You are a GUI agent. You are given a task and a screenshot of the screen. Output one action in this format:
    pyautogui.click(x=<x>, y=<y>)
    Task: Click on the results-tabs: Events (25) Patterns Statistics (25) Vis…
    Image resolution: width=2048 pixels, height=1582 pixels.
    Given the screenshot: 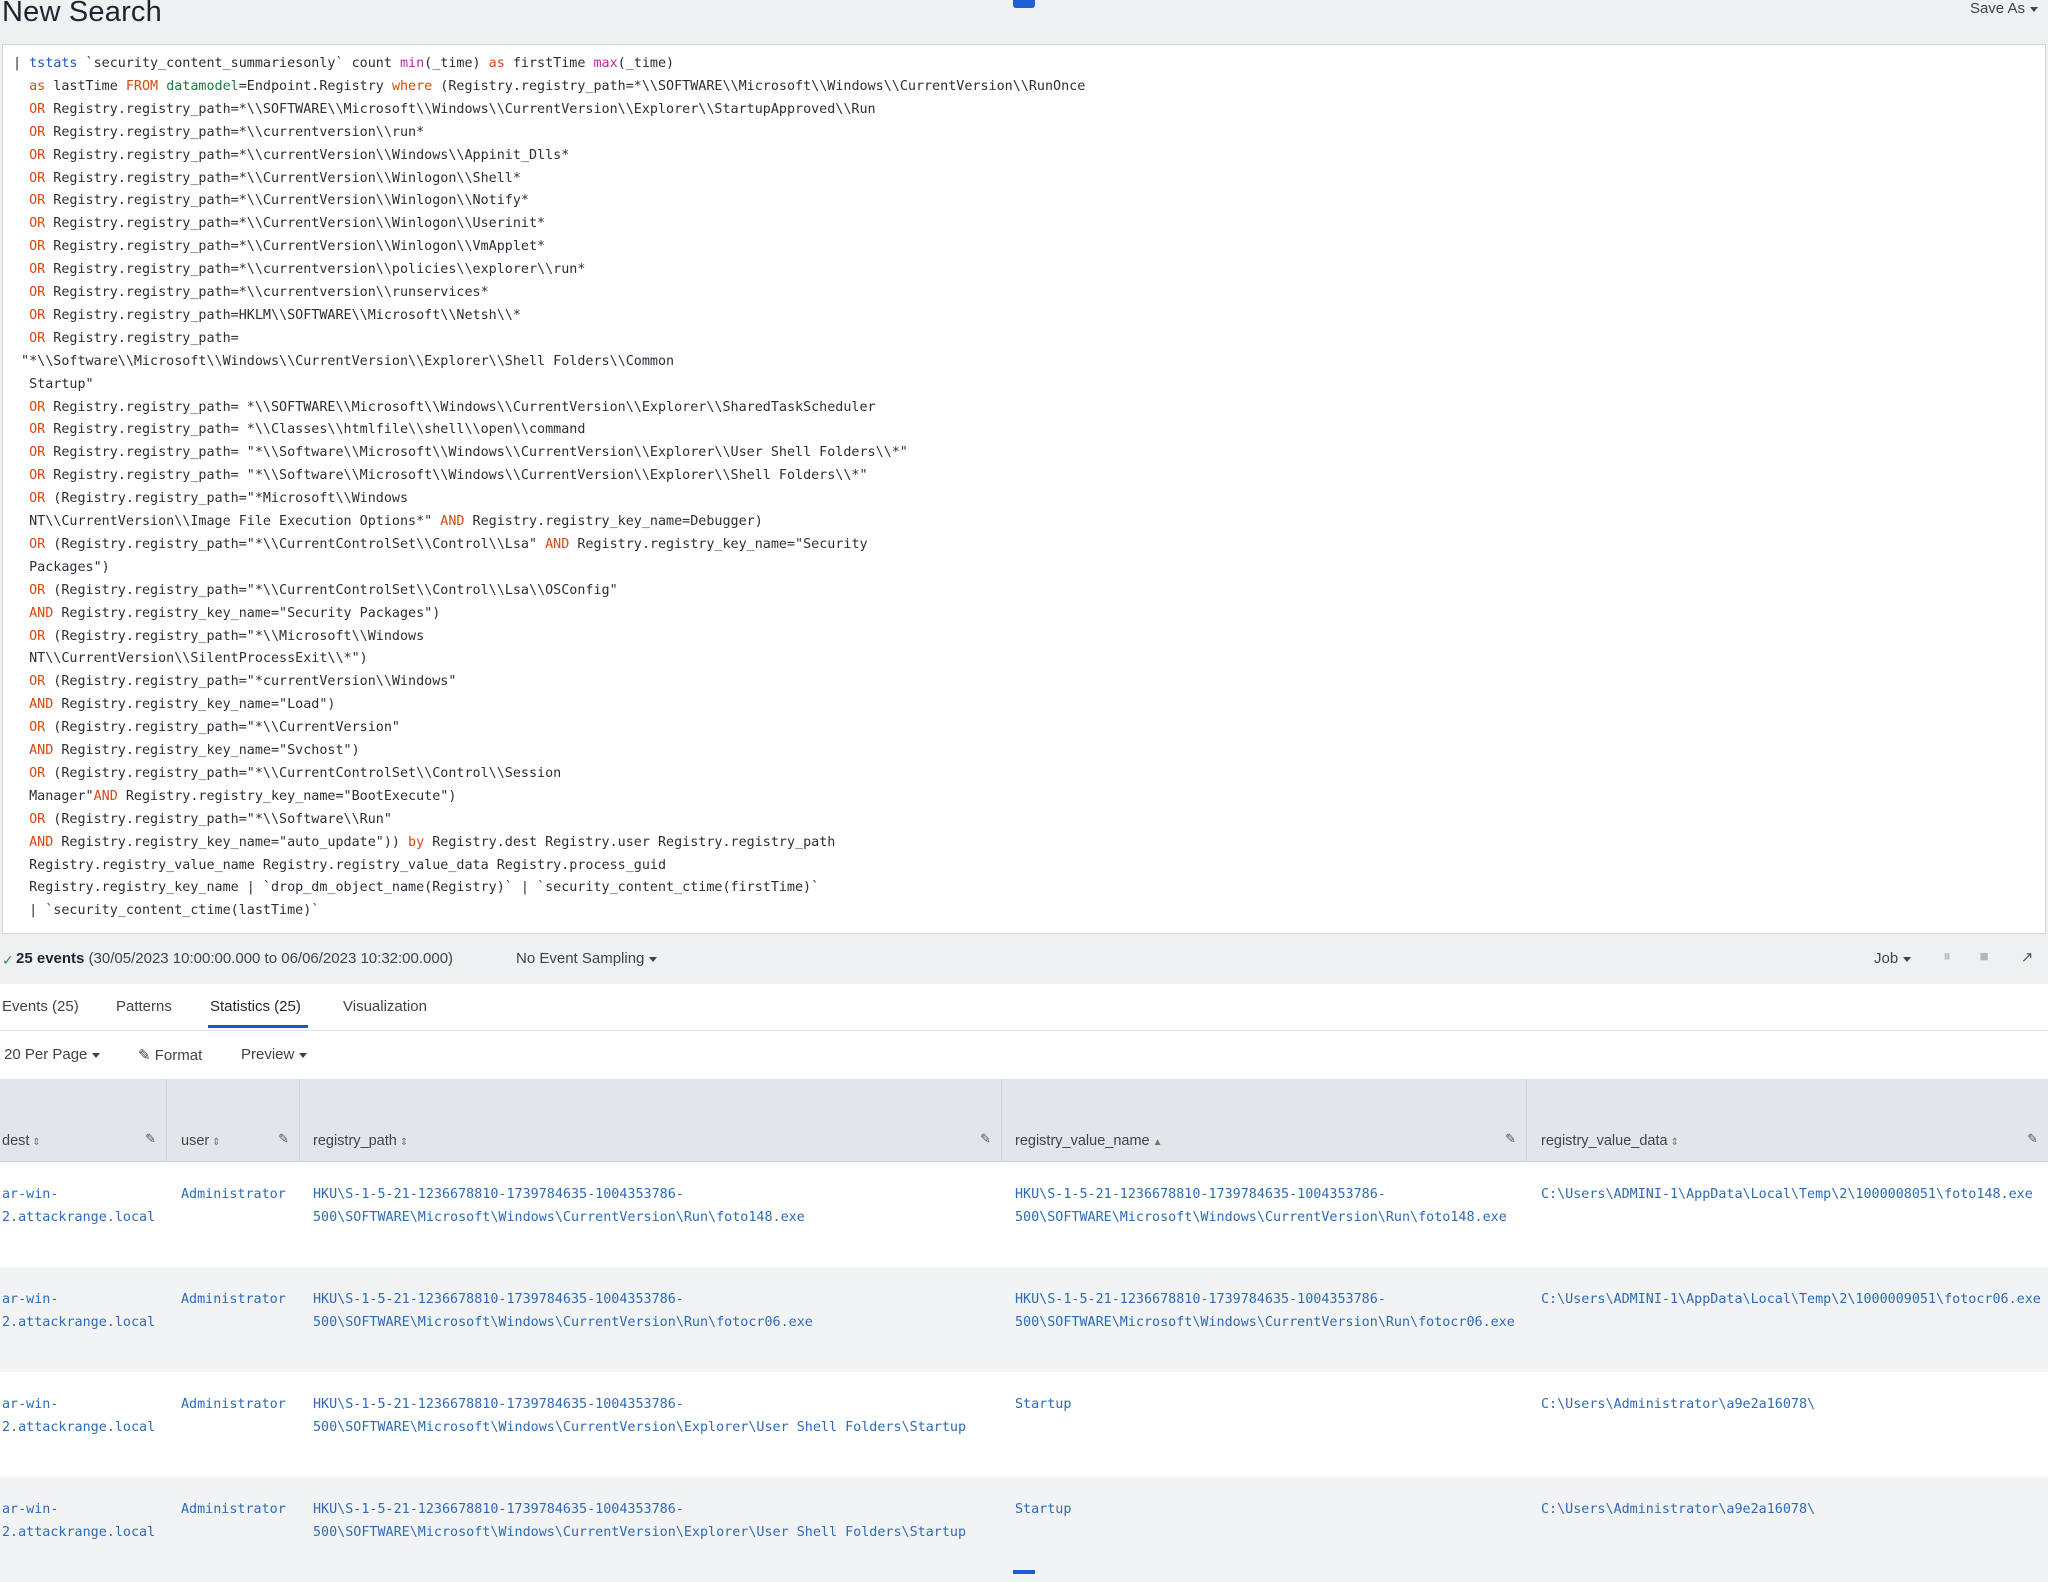 What is the action you would take?
    pyautogui.click(x=1024, y=1007)
    